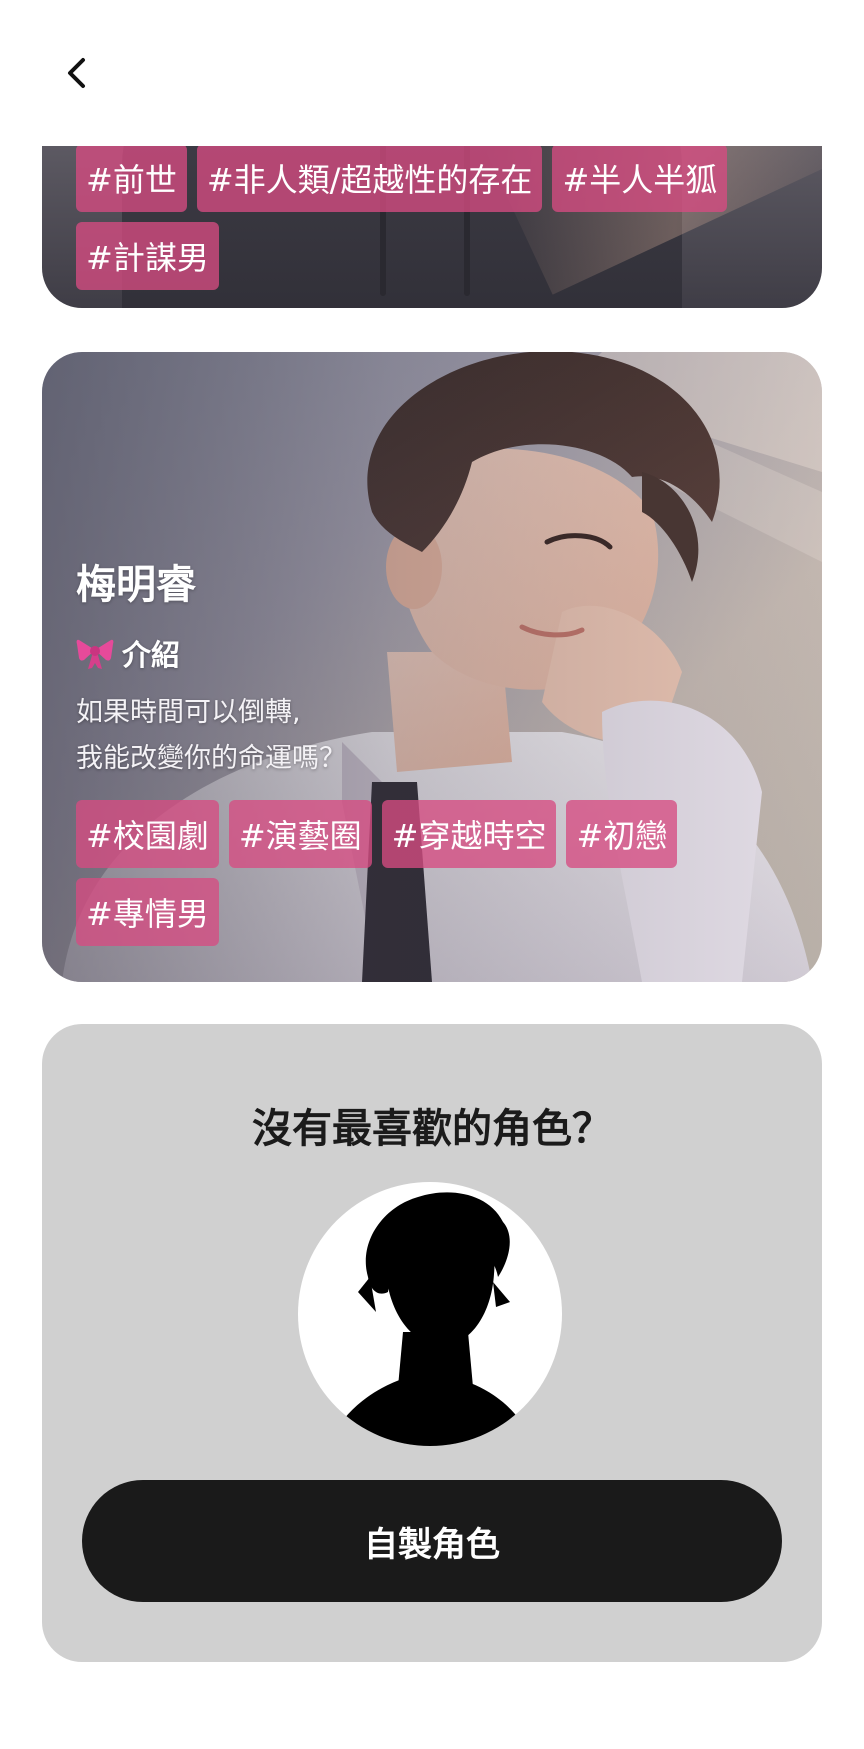  Describe the element at coordinates (622, 834) in the screenshot. I see `tag: #初戀` at that location.